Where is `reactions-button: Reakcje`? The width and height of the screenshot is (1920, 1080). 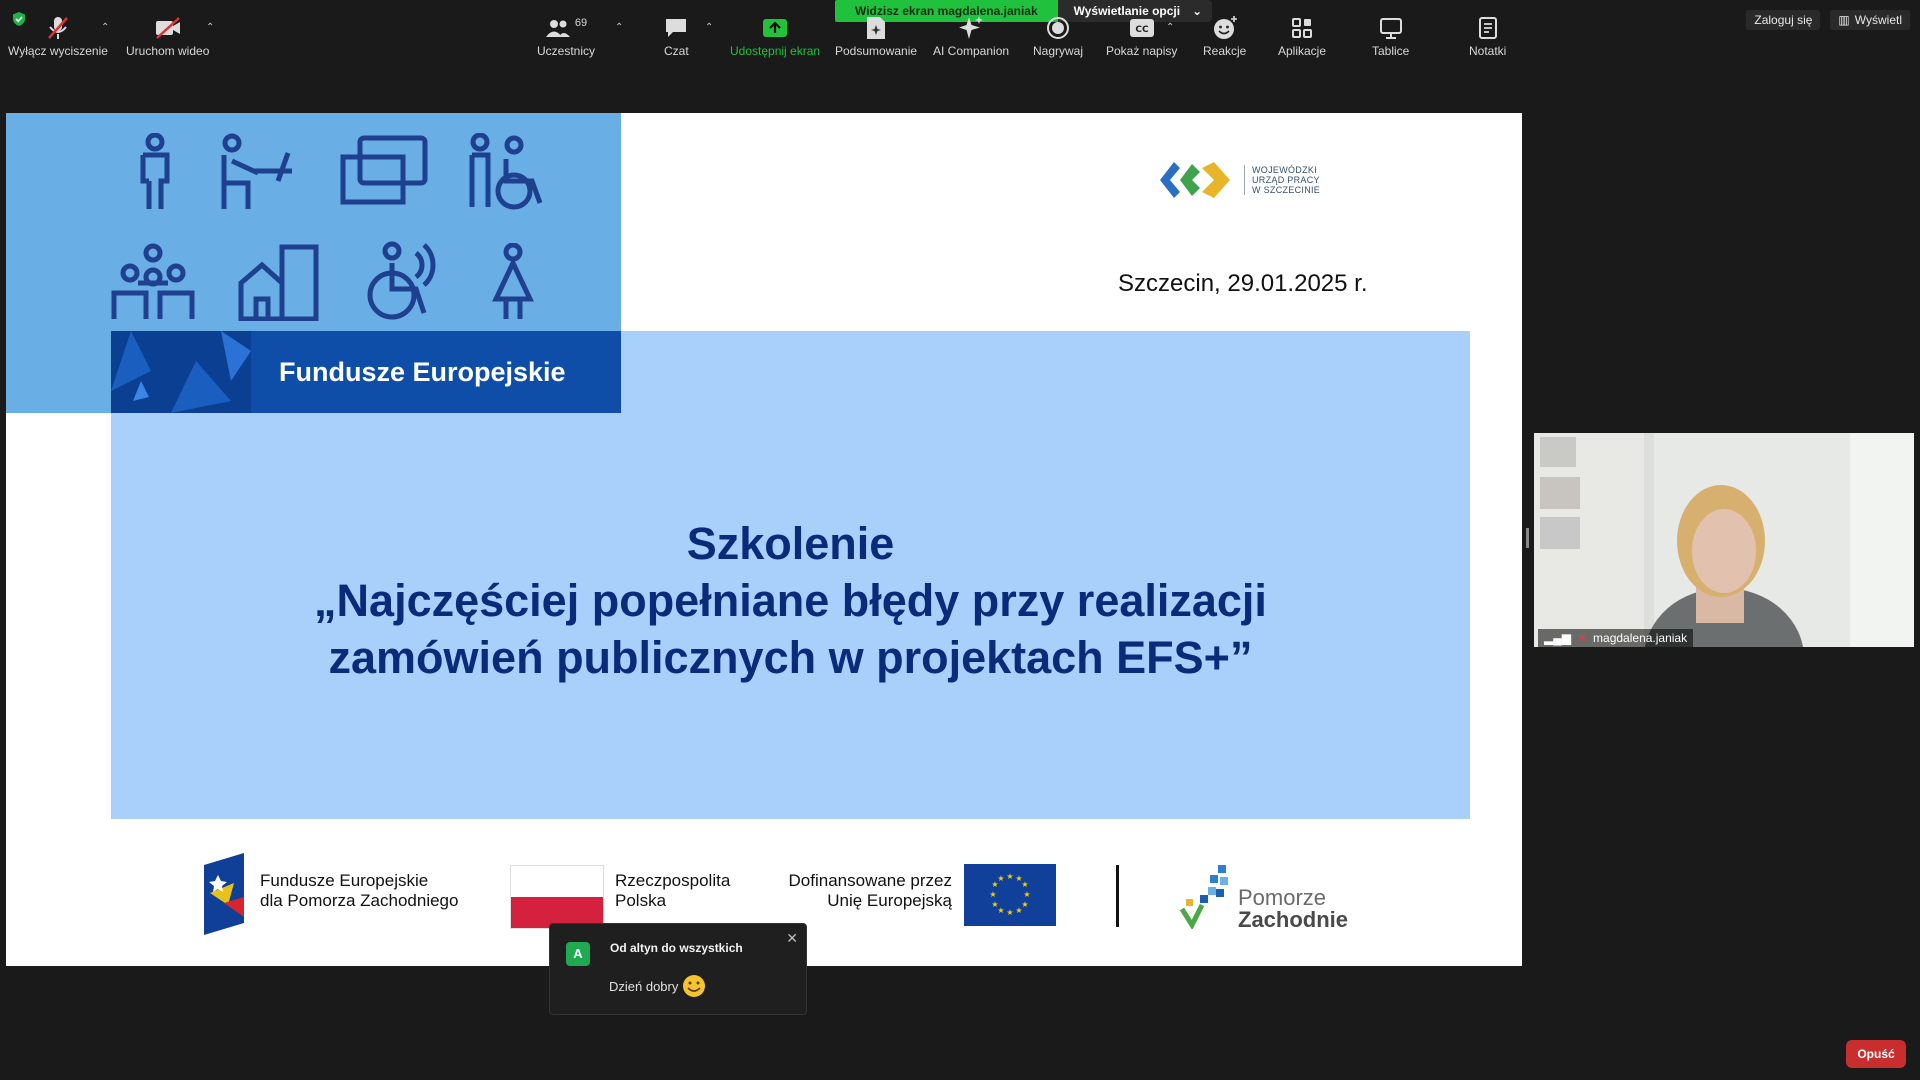 reactions-button: Reakcje is located at coordinates (1224, 36).